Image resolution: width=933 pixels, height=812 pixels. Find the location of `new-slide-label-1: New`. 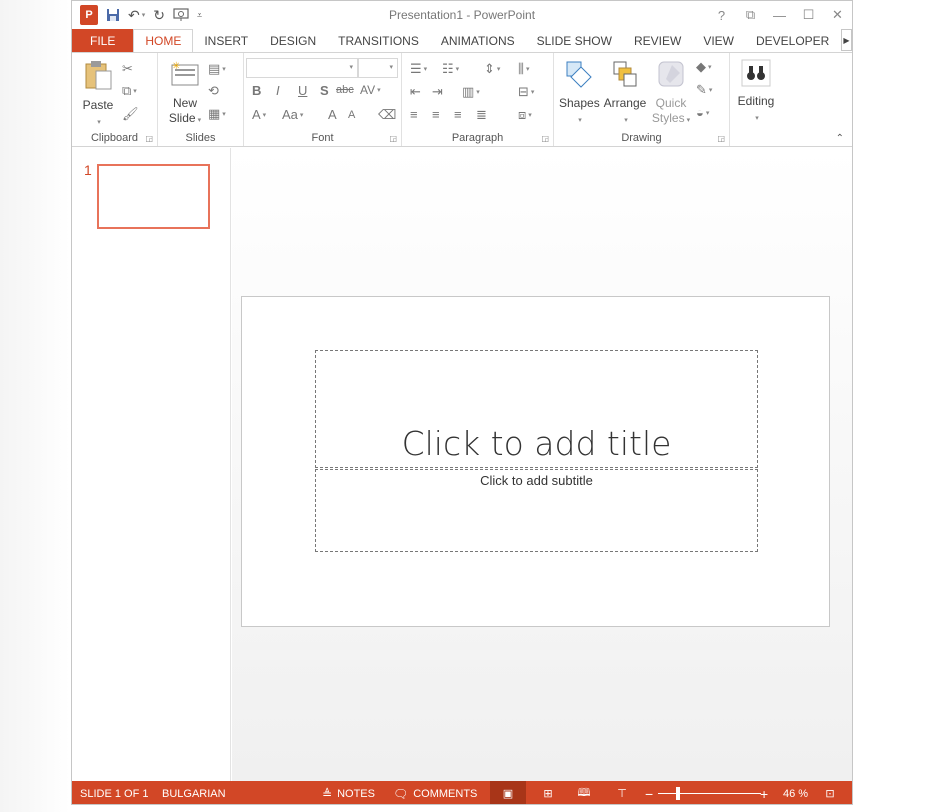

new-slide-label-1: New is located at coordinates (184, 103).